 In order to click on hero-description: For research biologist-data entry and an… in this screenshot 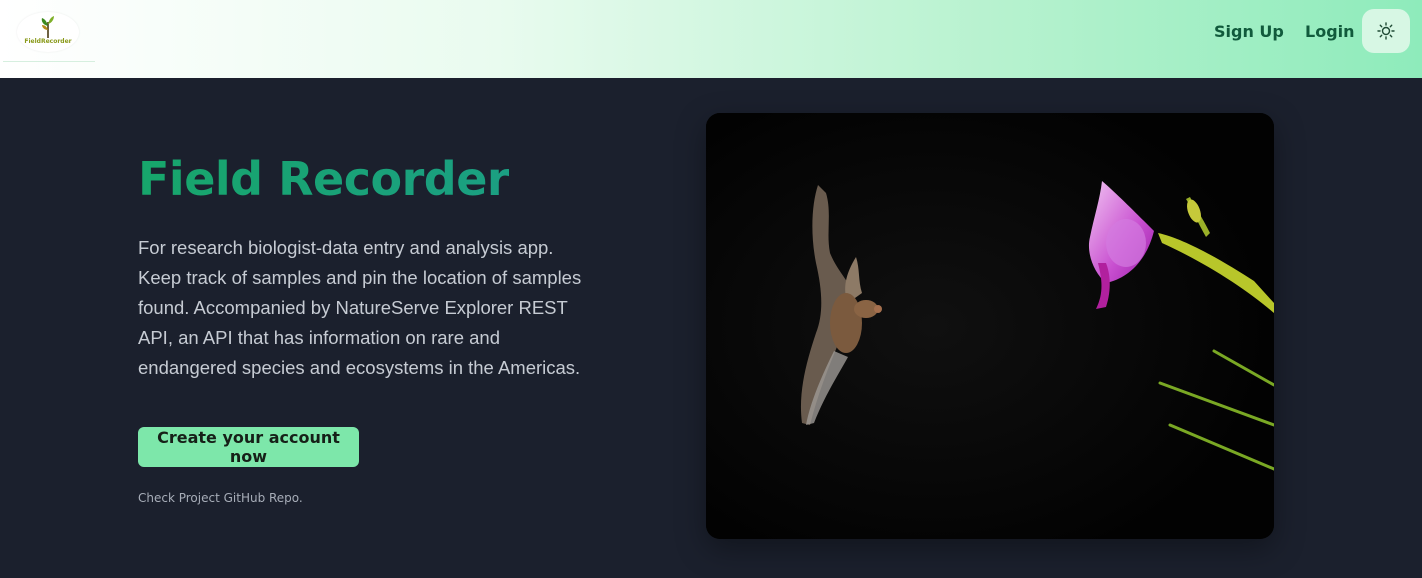, I will do `click(360, 307)`.